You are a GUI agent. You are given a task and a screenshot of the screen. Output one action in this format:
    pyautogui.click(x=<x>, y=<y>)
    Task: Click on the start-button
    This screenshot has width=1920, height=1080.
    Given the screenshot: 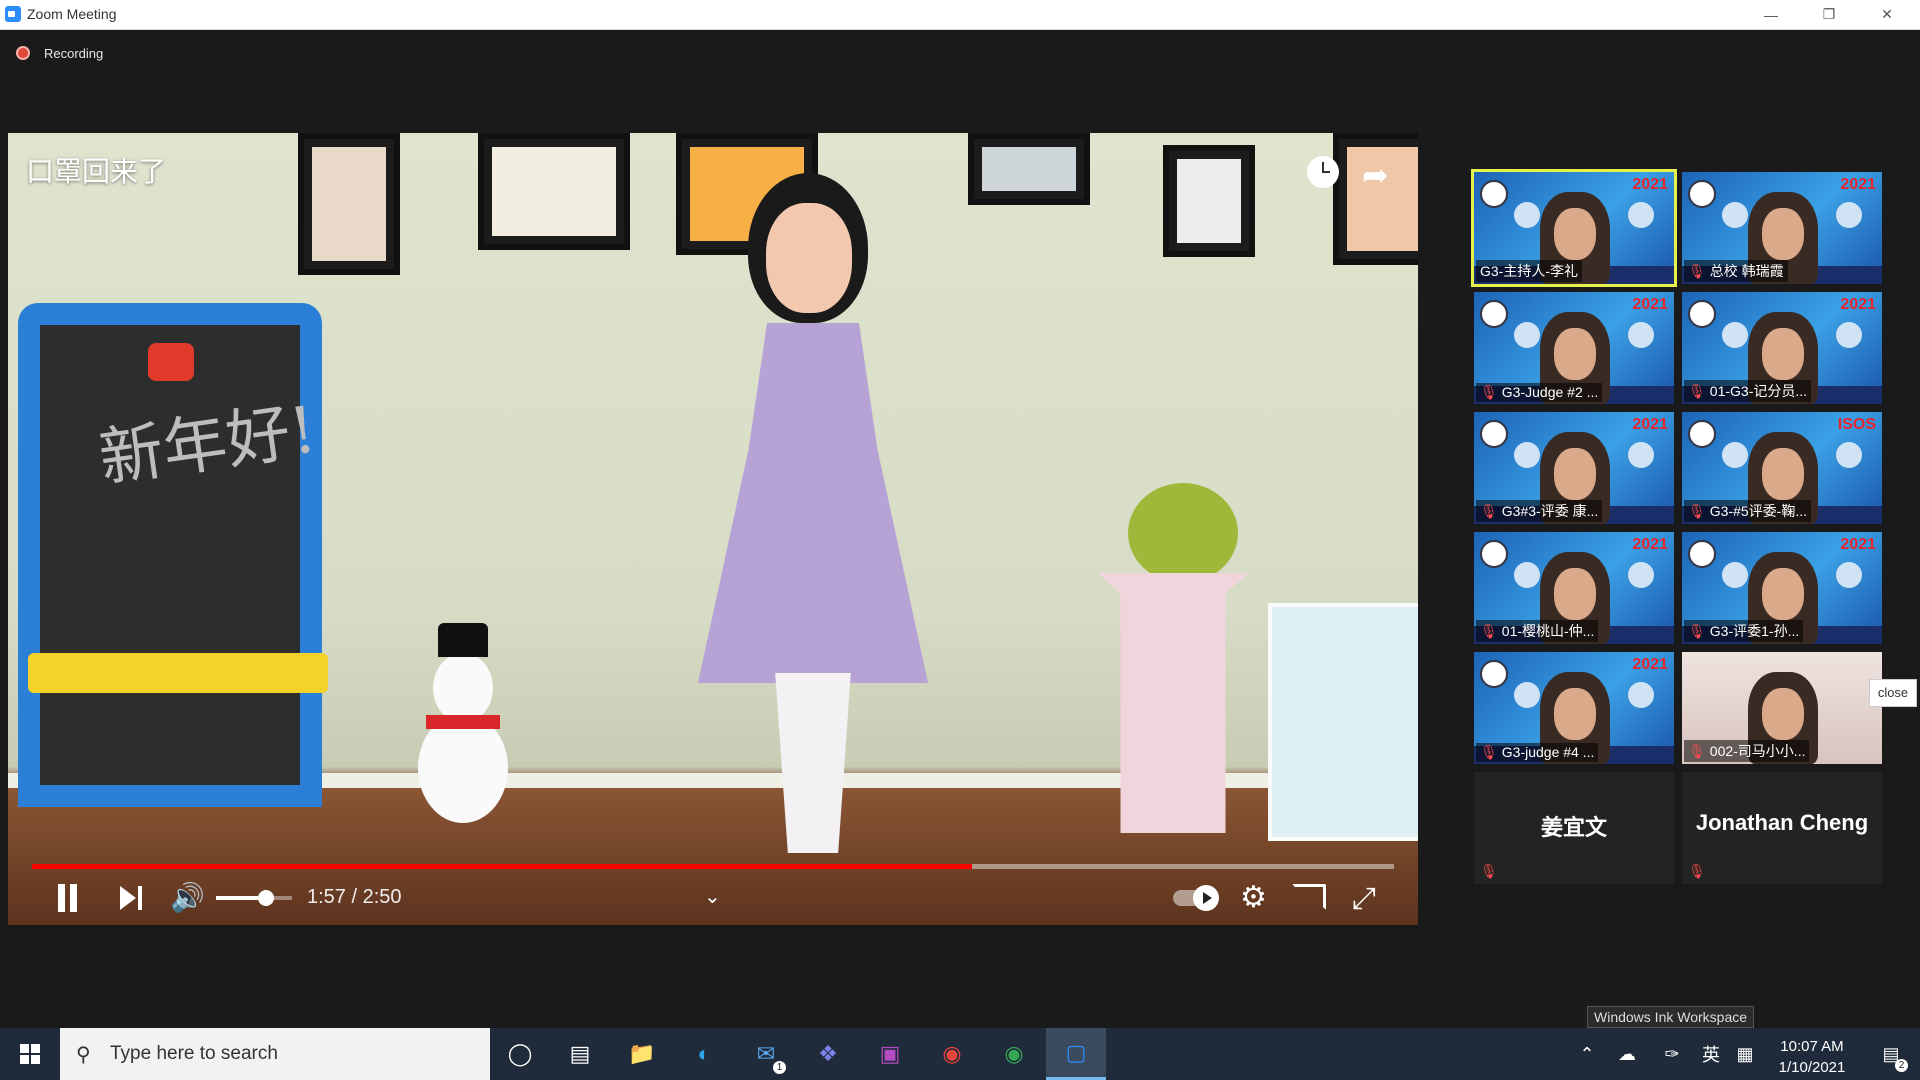 What is the action you would take?
    pyautogui.click(x=30, y=1054)
    